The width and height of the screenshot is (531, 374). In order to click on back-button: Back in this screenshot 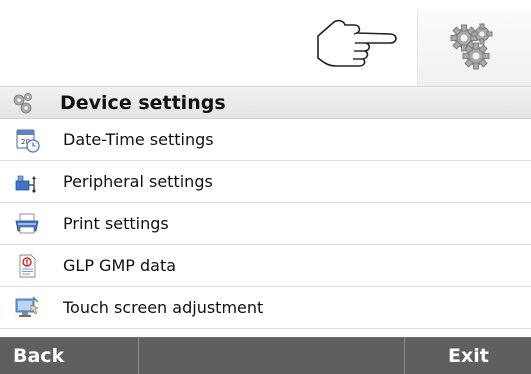, I will do `click(69, 356)`.